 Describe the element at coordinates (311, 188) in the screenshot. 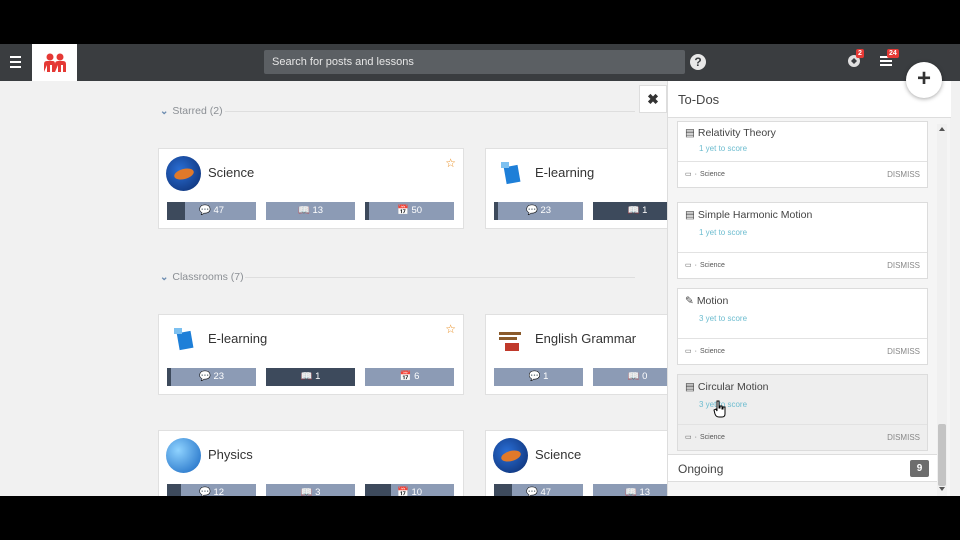

I see `classroom-card: Science ☆ 💬 47 📖 13 📅 50` at that location.